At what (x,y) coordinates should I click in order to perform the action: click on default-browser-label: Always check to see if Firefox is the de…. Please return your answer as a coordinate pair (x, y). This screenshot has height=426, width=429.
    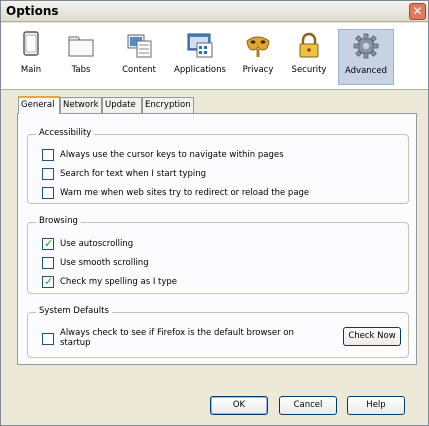
    Looking at the image, I should click on (177, 338).